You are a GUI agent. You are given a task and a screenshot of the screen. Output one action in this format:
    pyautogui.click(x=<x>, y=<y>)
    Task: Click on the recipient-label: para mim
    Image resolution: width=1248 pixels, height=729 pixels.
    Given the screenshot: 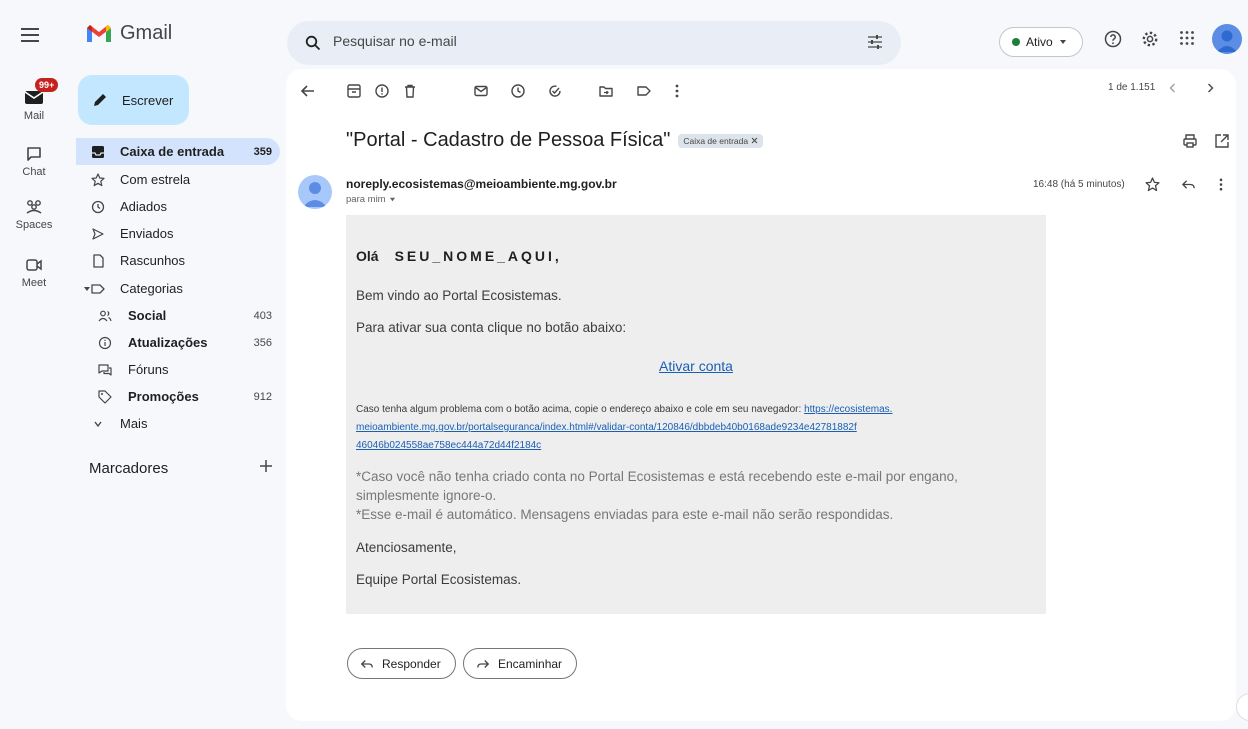 What is the action you would take?
    pyautogui.click(x=366, y=199)
    